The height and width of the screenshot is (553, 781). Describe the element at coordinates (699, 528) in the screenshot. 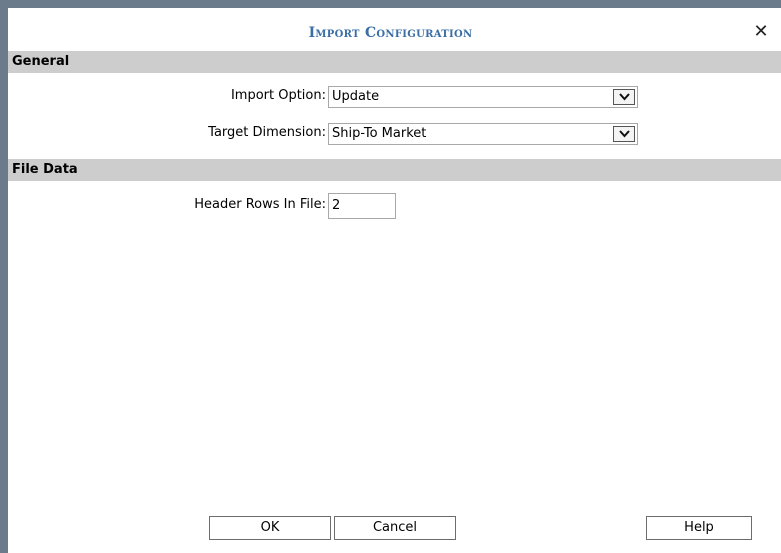

I see `help-button: Help` at that location.